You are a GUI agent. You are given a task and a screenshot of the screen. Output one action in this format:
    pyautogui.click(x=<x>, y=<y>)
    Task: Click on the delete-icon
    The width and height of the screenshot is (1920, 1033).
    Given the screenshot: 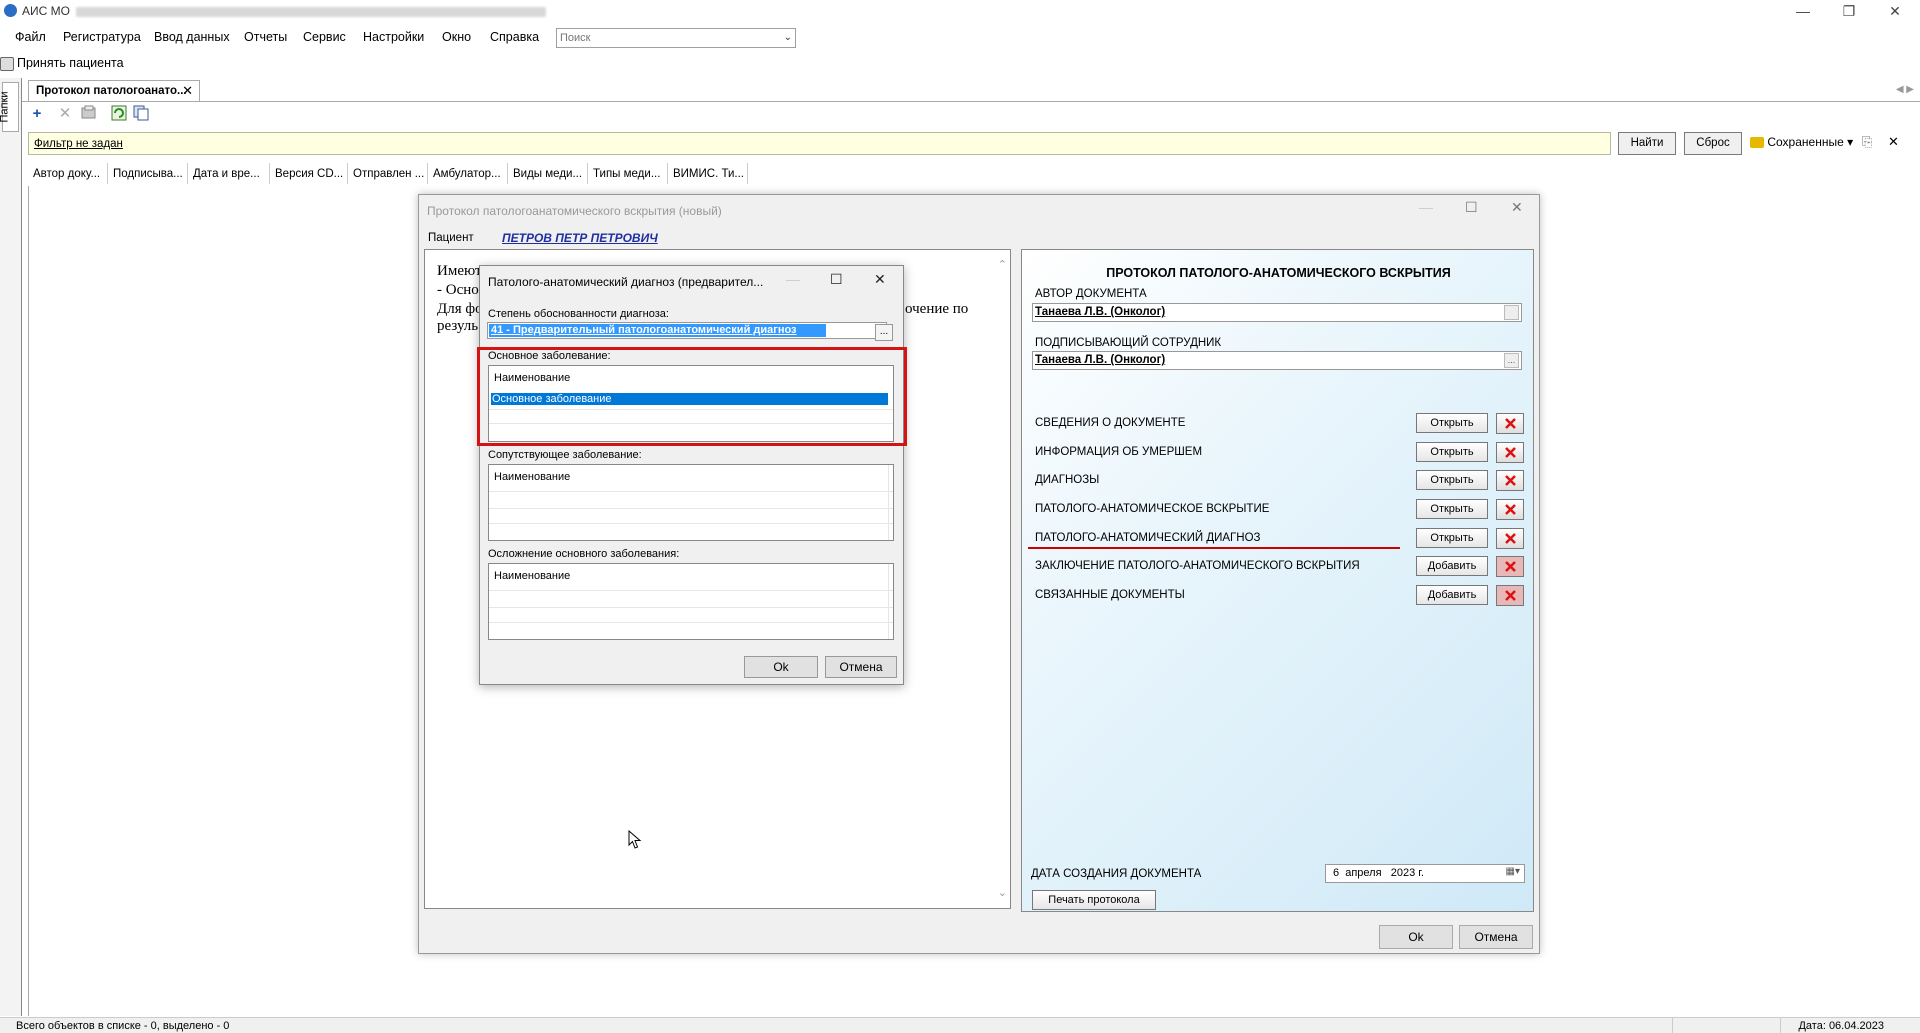 What is the action you would take?
    pyautogui.click(x=1510, y=509)
    